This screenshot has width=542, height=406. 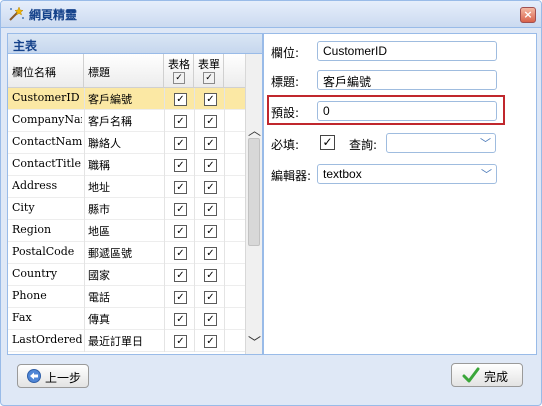 What do you see at coordinates (254, 192) in the screenshot?
I see `scrollbar-thumb` at bounding box center [254, 192].